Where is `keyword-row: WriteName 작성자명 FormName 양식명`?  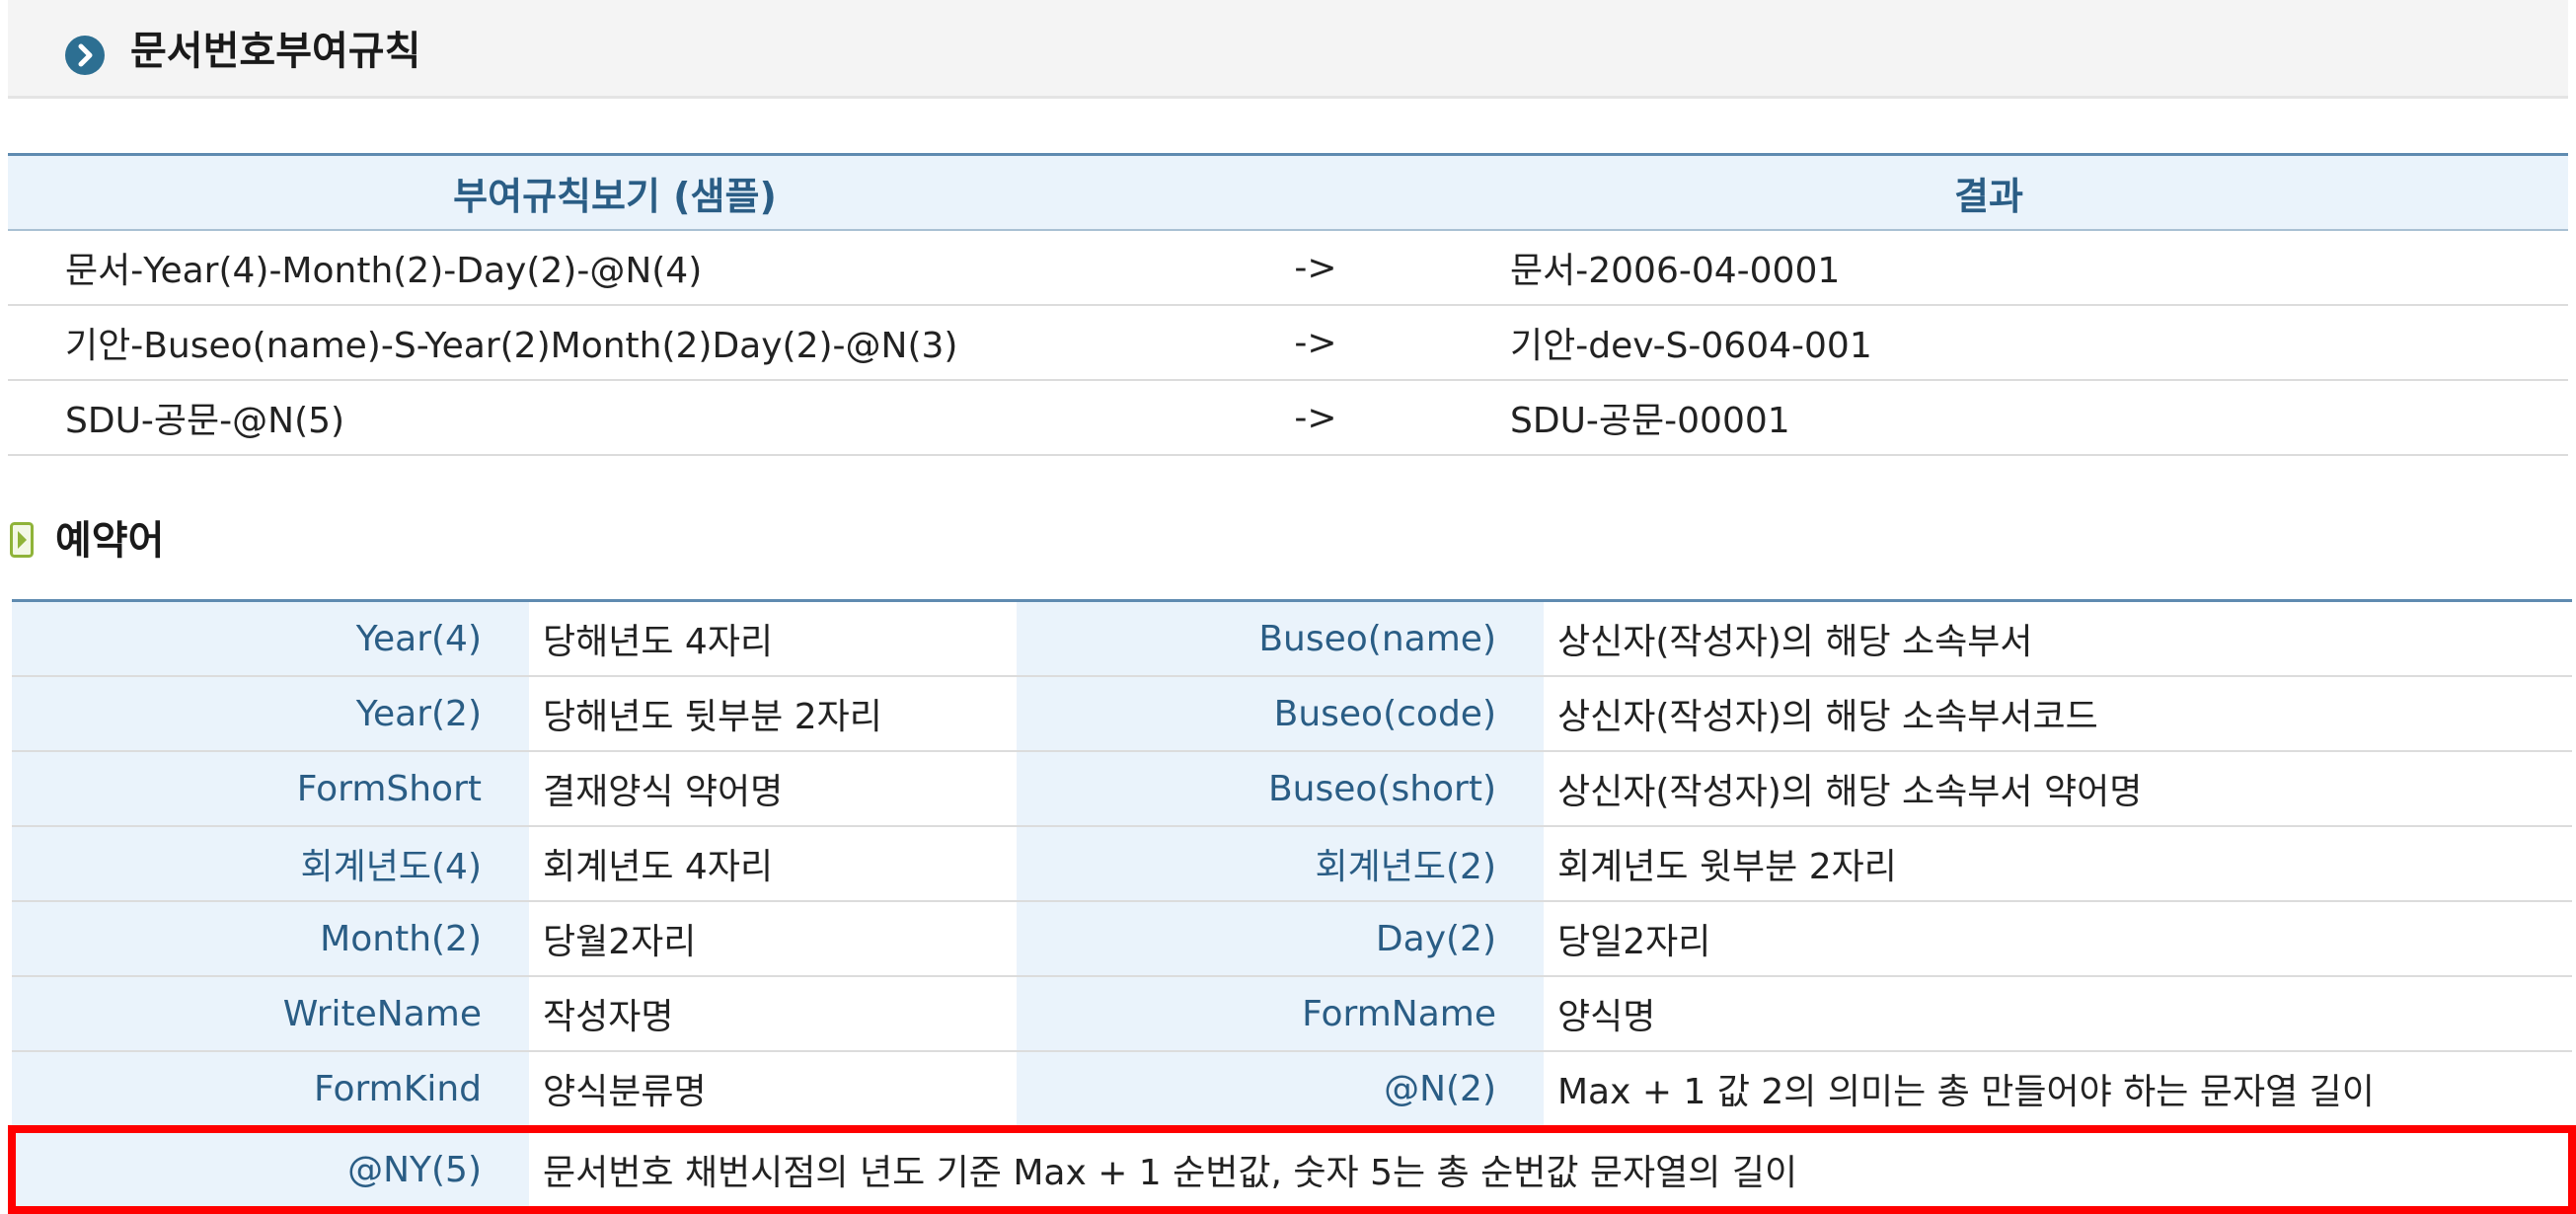
keyword-row: WriteName 작성자명 FormName 양식명 is located at coordinates (1292, 1014).